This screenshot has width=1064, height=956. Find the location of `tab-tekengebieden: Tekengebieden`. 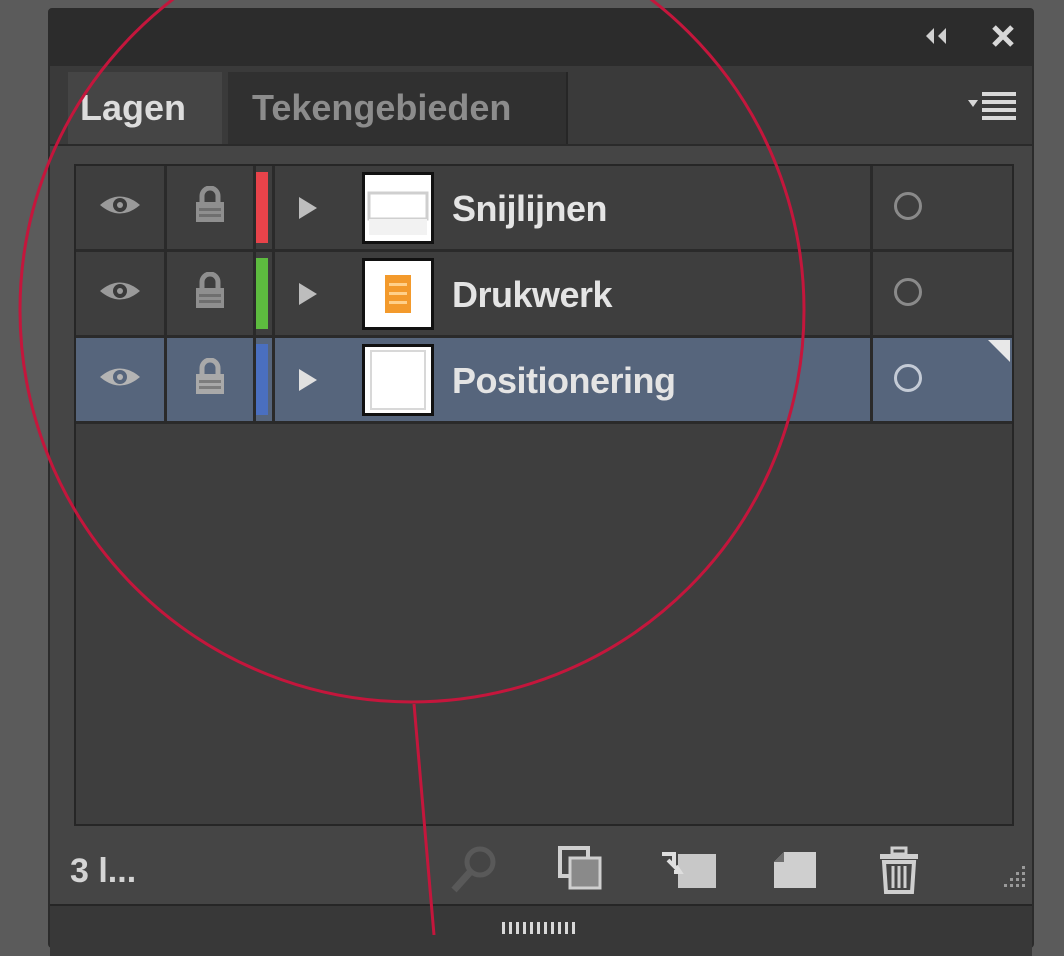

tab-tekengebieden: Tekengebieden is located at coordinates (398, 108).